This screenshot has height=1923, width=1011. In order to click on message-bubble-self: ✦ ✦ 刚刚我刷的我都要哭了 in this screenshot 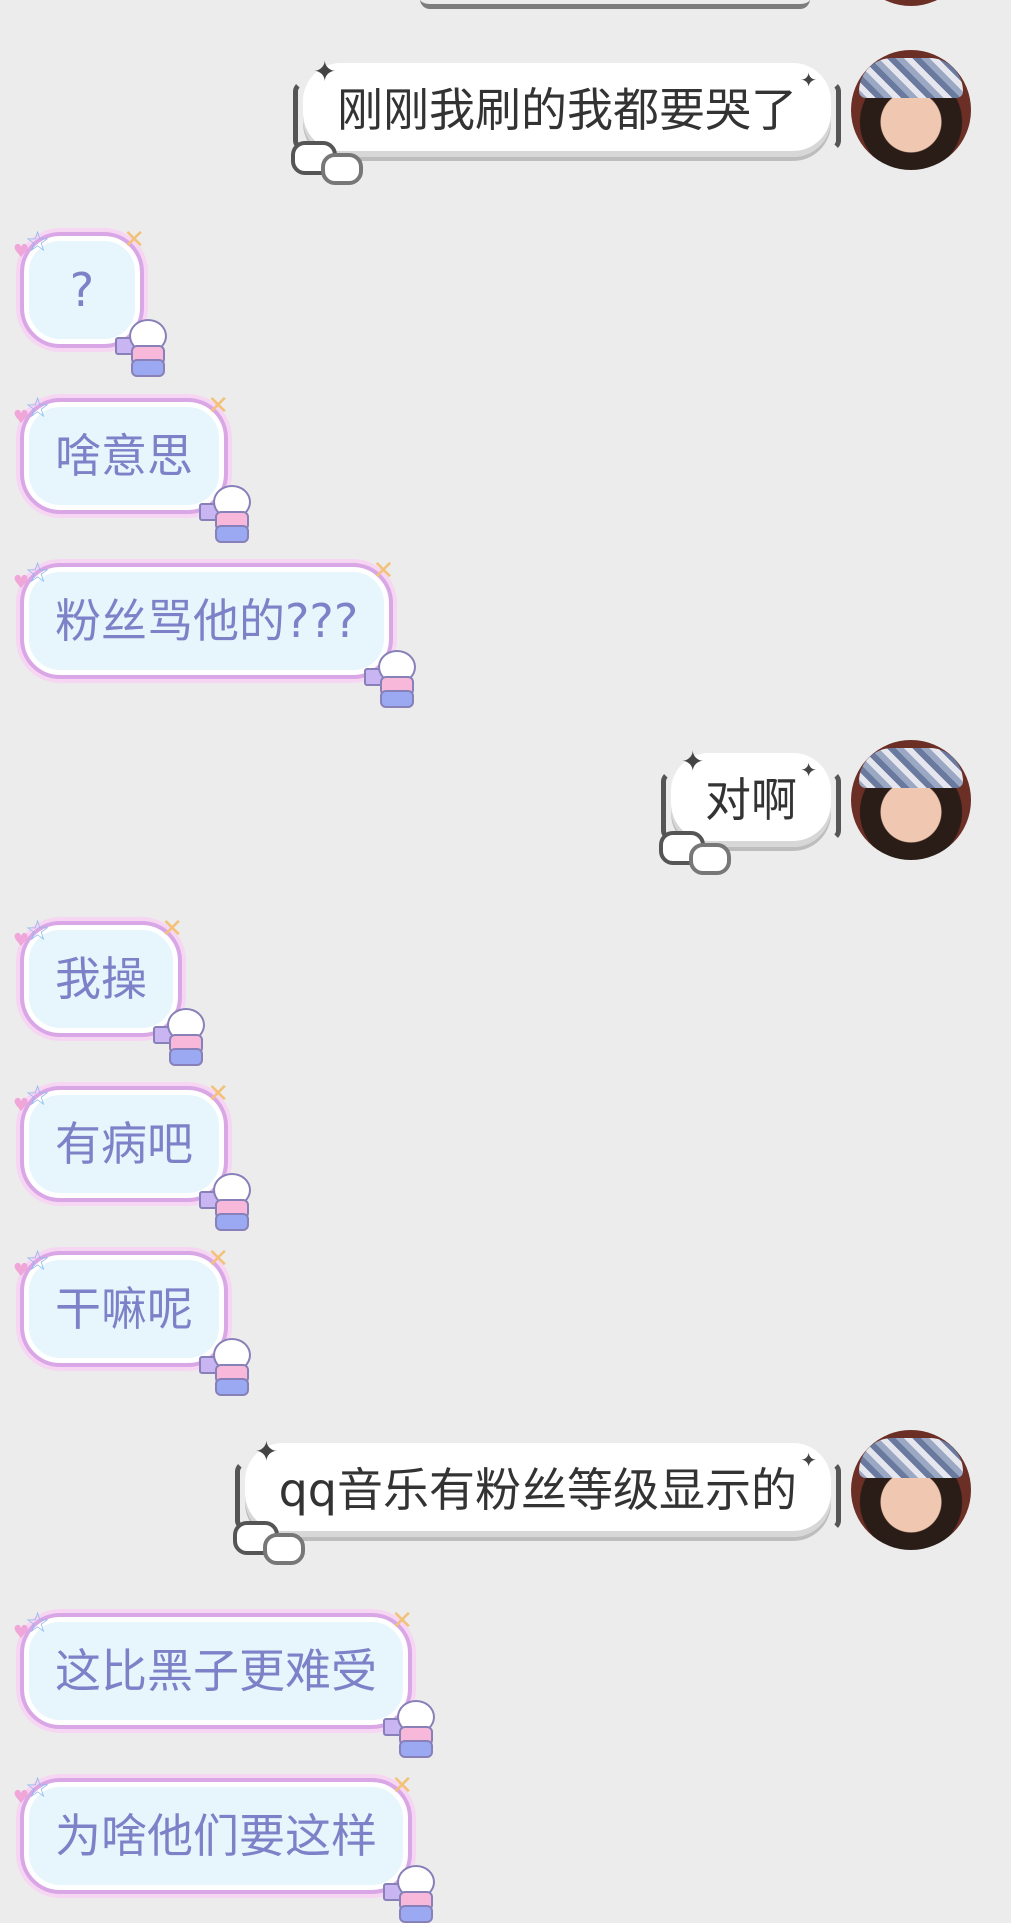, I will do `click(566, 120)`.